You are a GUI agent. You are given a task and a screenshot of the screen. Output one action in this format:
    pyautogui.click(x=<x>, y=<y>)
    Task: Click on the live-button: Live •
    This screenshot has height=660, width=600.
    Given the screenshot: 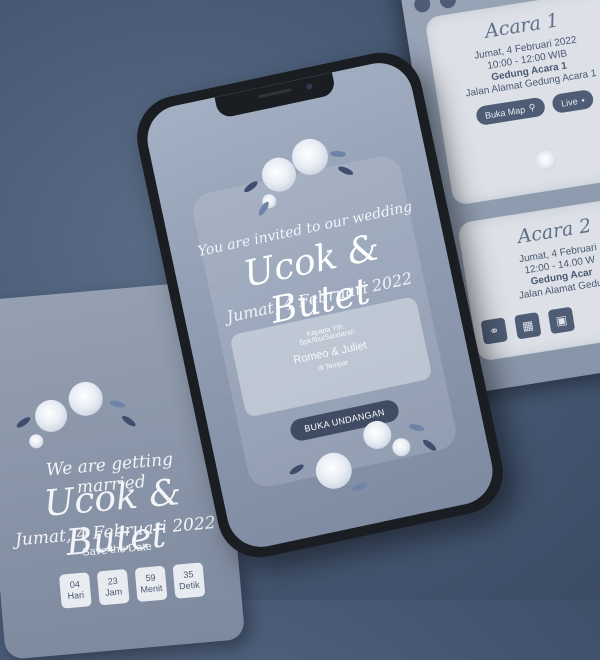 What is the action you would take?
    pyautogui.click(x=572, y=101)
    